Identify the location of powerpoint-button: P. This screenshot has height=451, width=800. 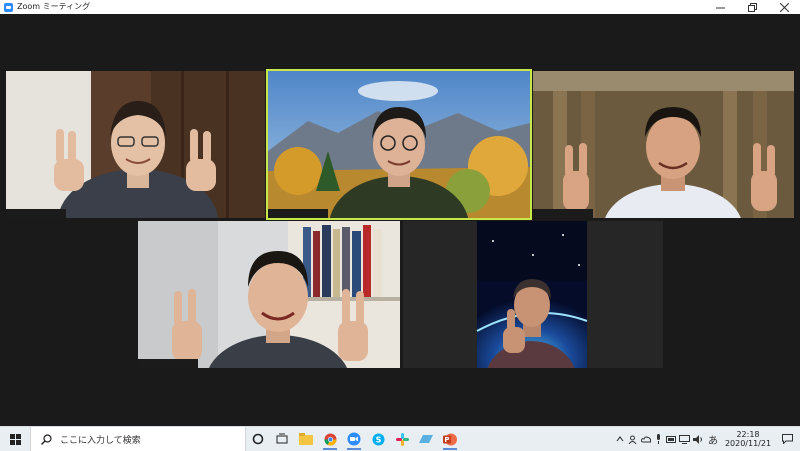
(450, 439).